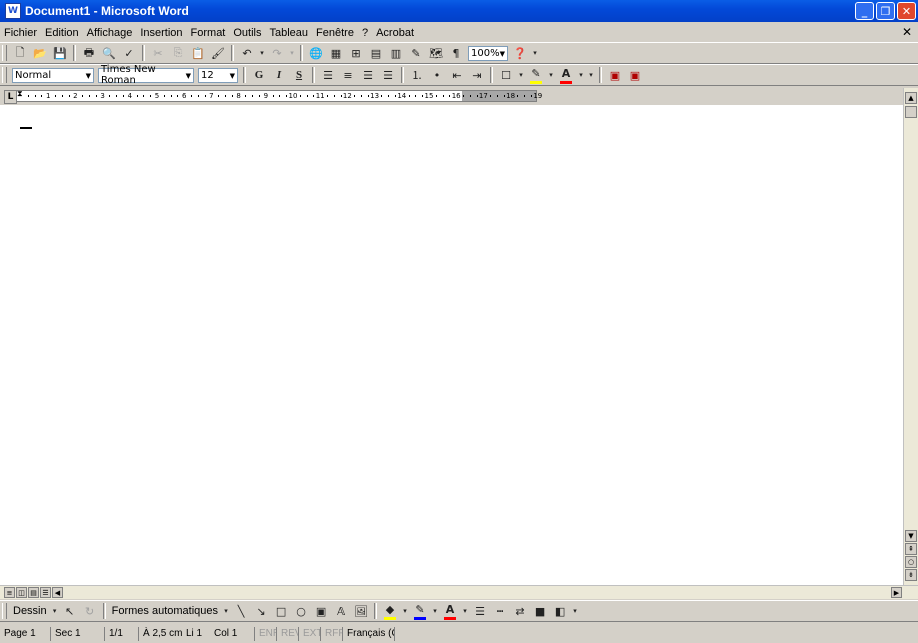 The image size is (918, 643). Describe the element at coordinates (208, 33) in the screenshot. I see `menu-format: Format` at that location.